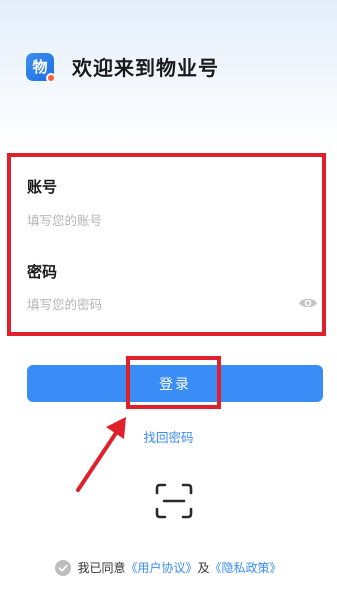 Image resolution: width=337 pixels, height=595 pixels. What do you see at coordinates (145, 68) in the screenshot?
I see `welcome-title: 欢迎来到物业号` at bounding box center [145, 68].